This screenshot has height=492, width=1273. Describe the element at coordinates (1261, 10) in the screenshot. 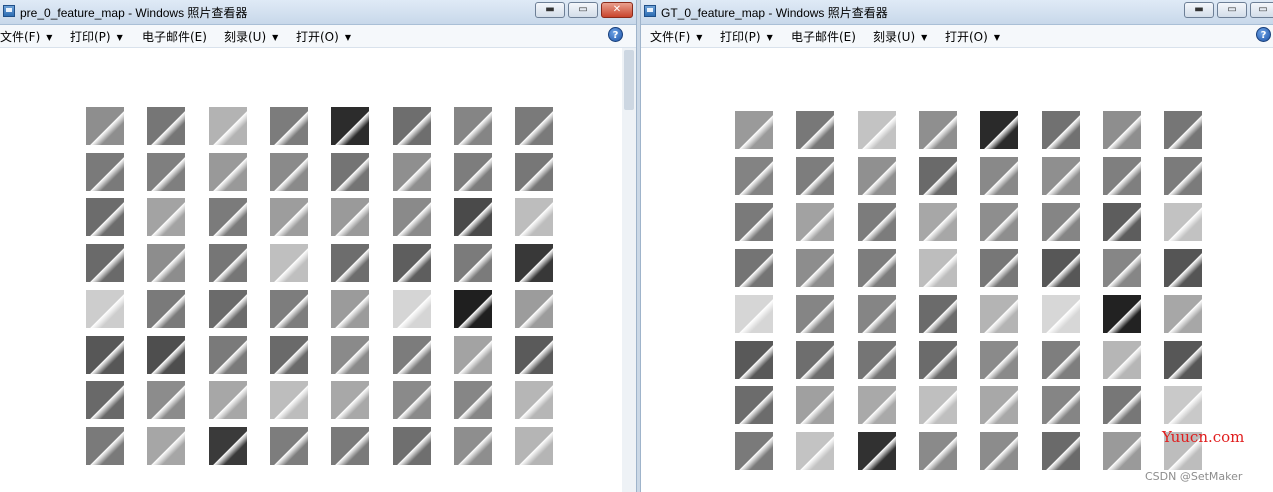

I see `restore-button: ▭` at that location.